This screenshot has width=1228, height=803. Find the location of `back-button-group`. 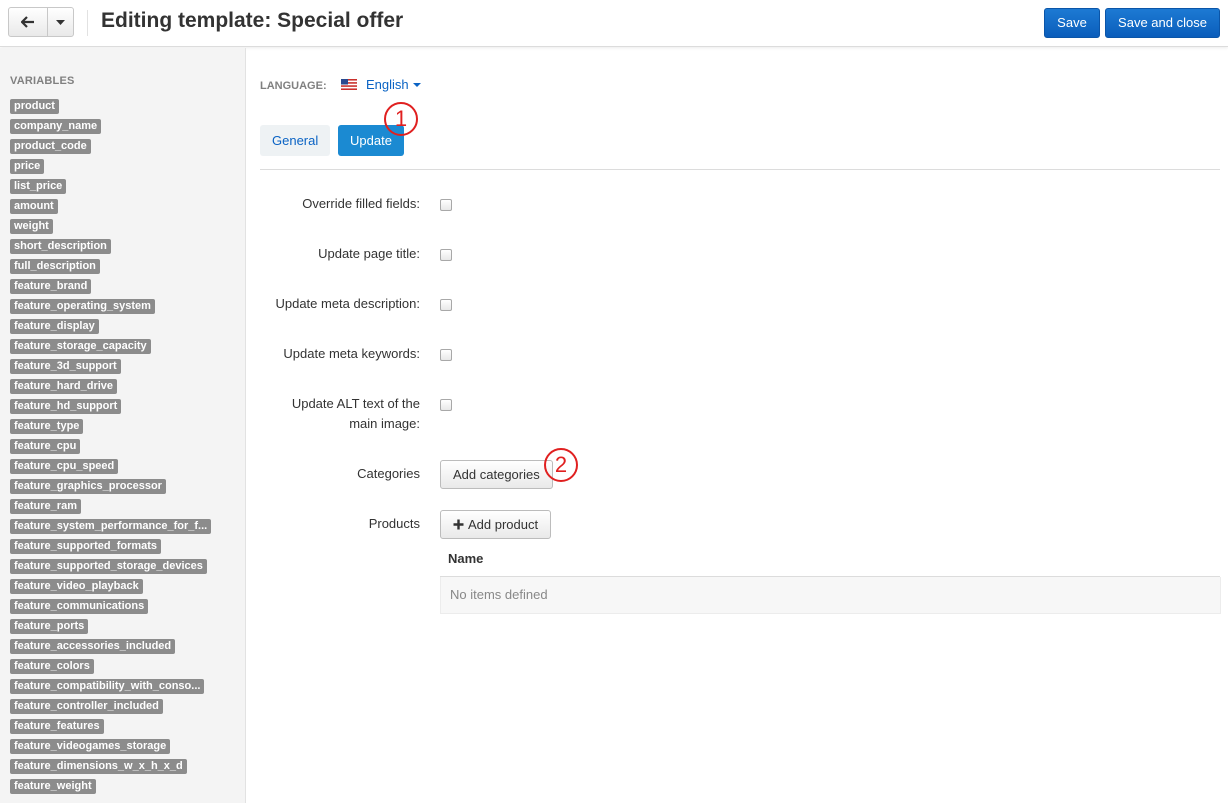

back-button-group is located at coordinates (41, 22).